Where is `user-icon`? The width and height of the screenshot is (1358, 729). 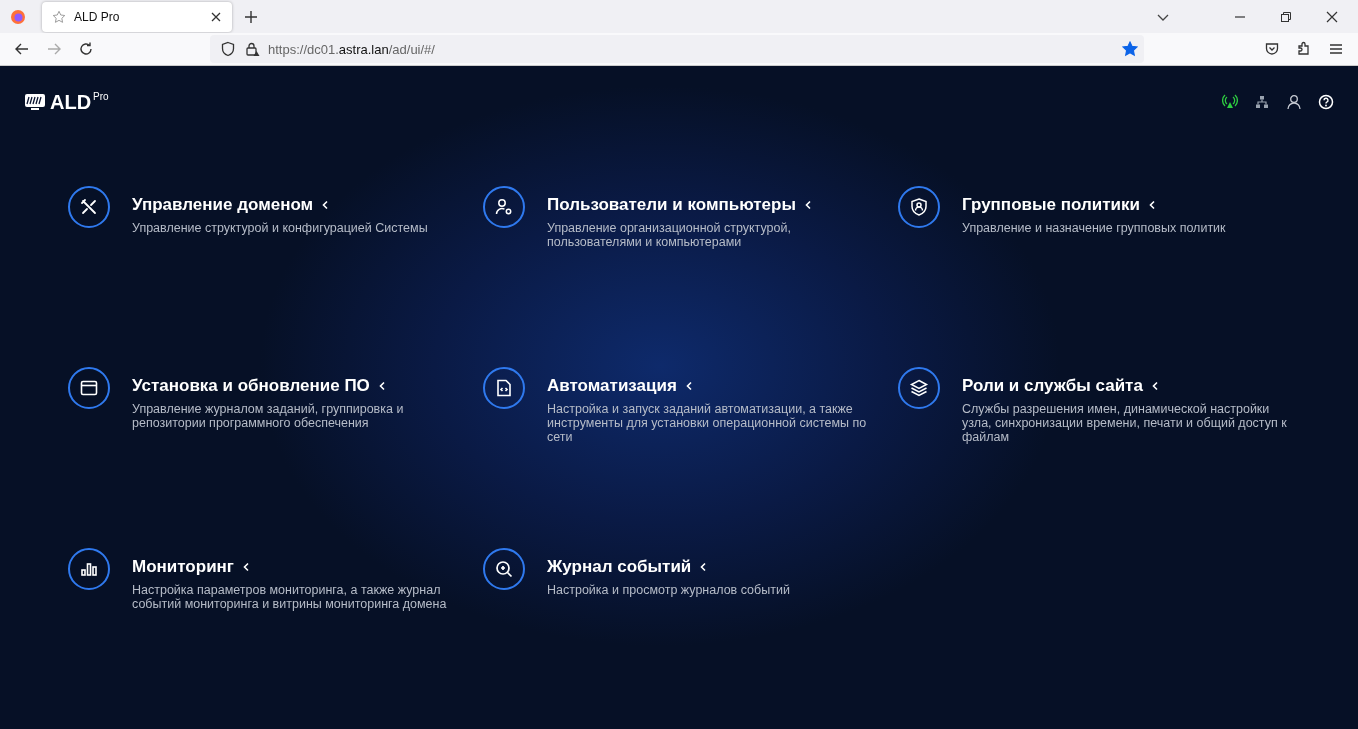 user-icon is located at coordinates (1294, 102).